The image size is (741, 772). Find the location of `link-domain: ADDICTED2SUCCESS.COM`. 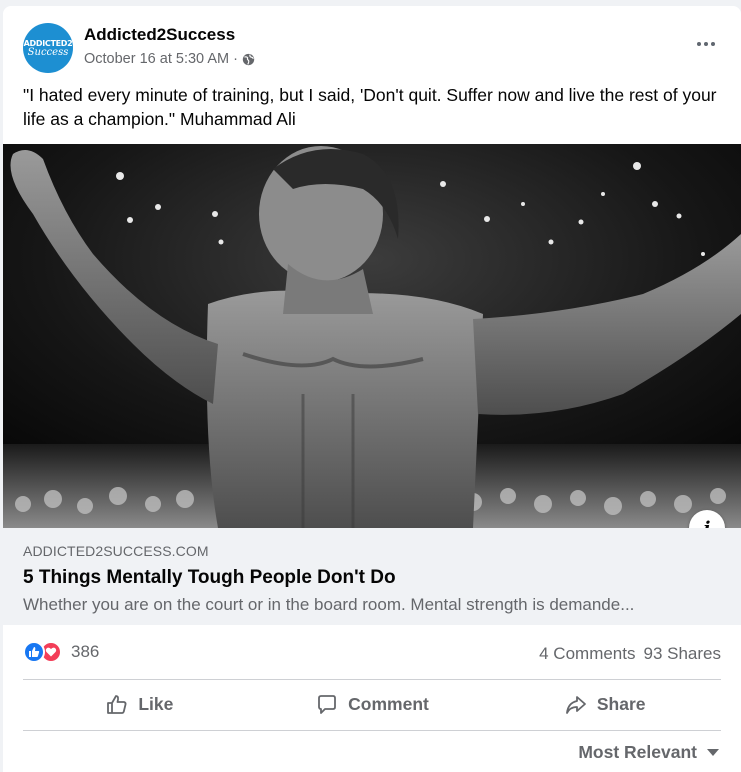

link-domain: ADDICTED2SUCCESS.COM is located at coordinates (116, 551).